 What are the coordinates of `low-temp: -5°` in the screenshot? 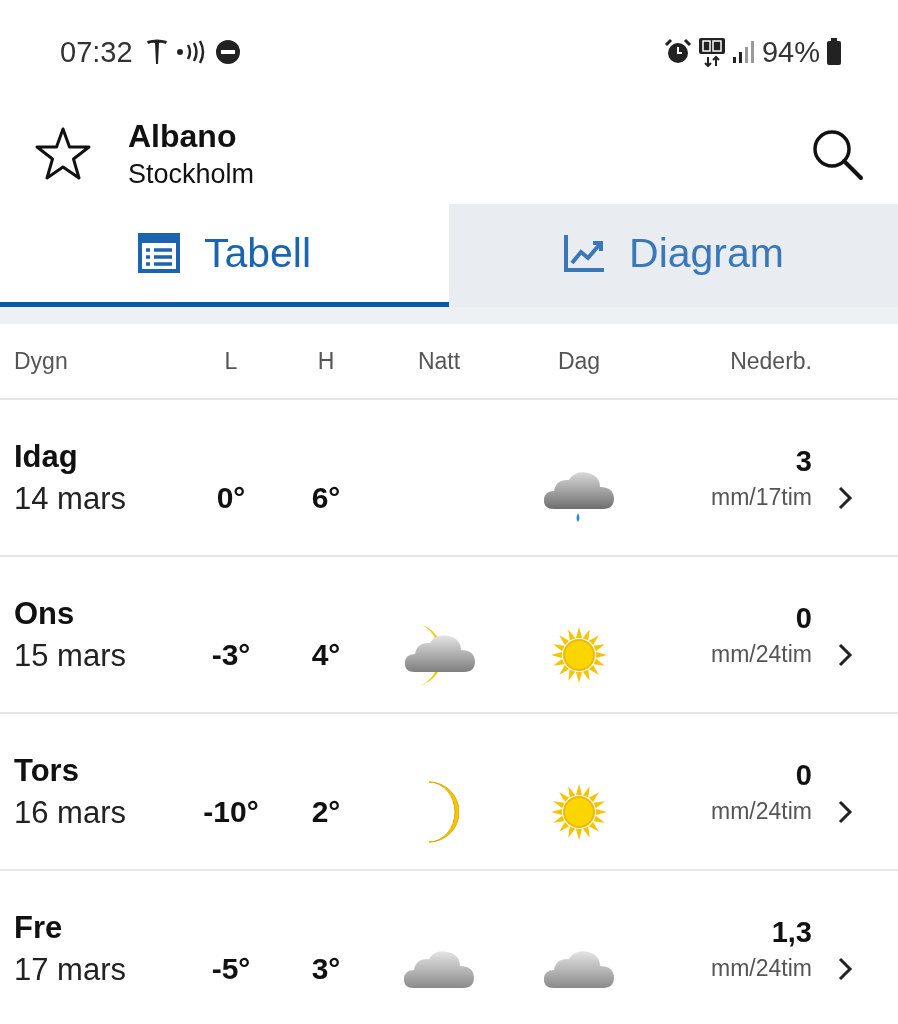 It's located at (231, 968).